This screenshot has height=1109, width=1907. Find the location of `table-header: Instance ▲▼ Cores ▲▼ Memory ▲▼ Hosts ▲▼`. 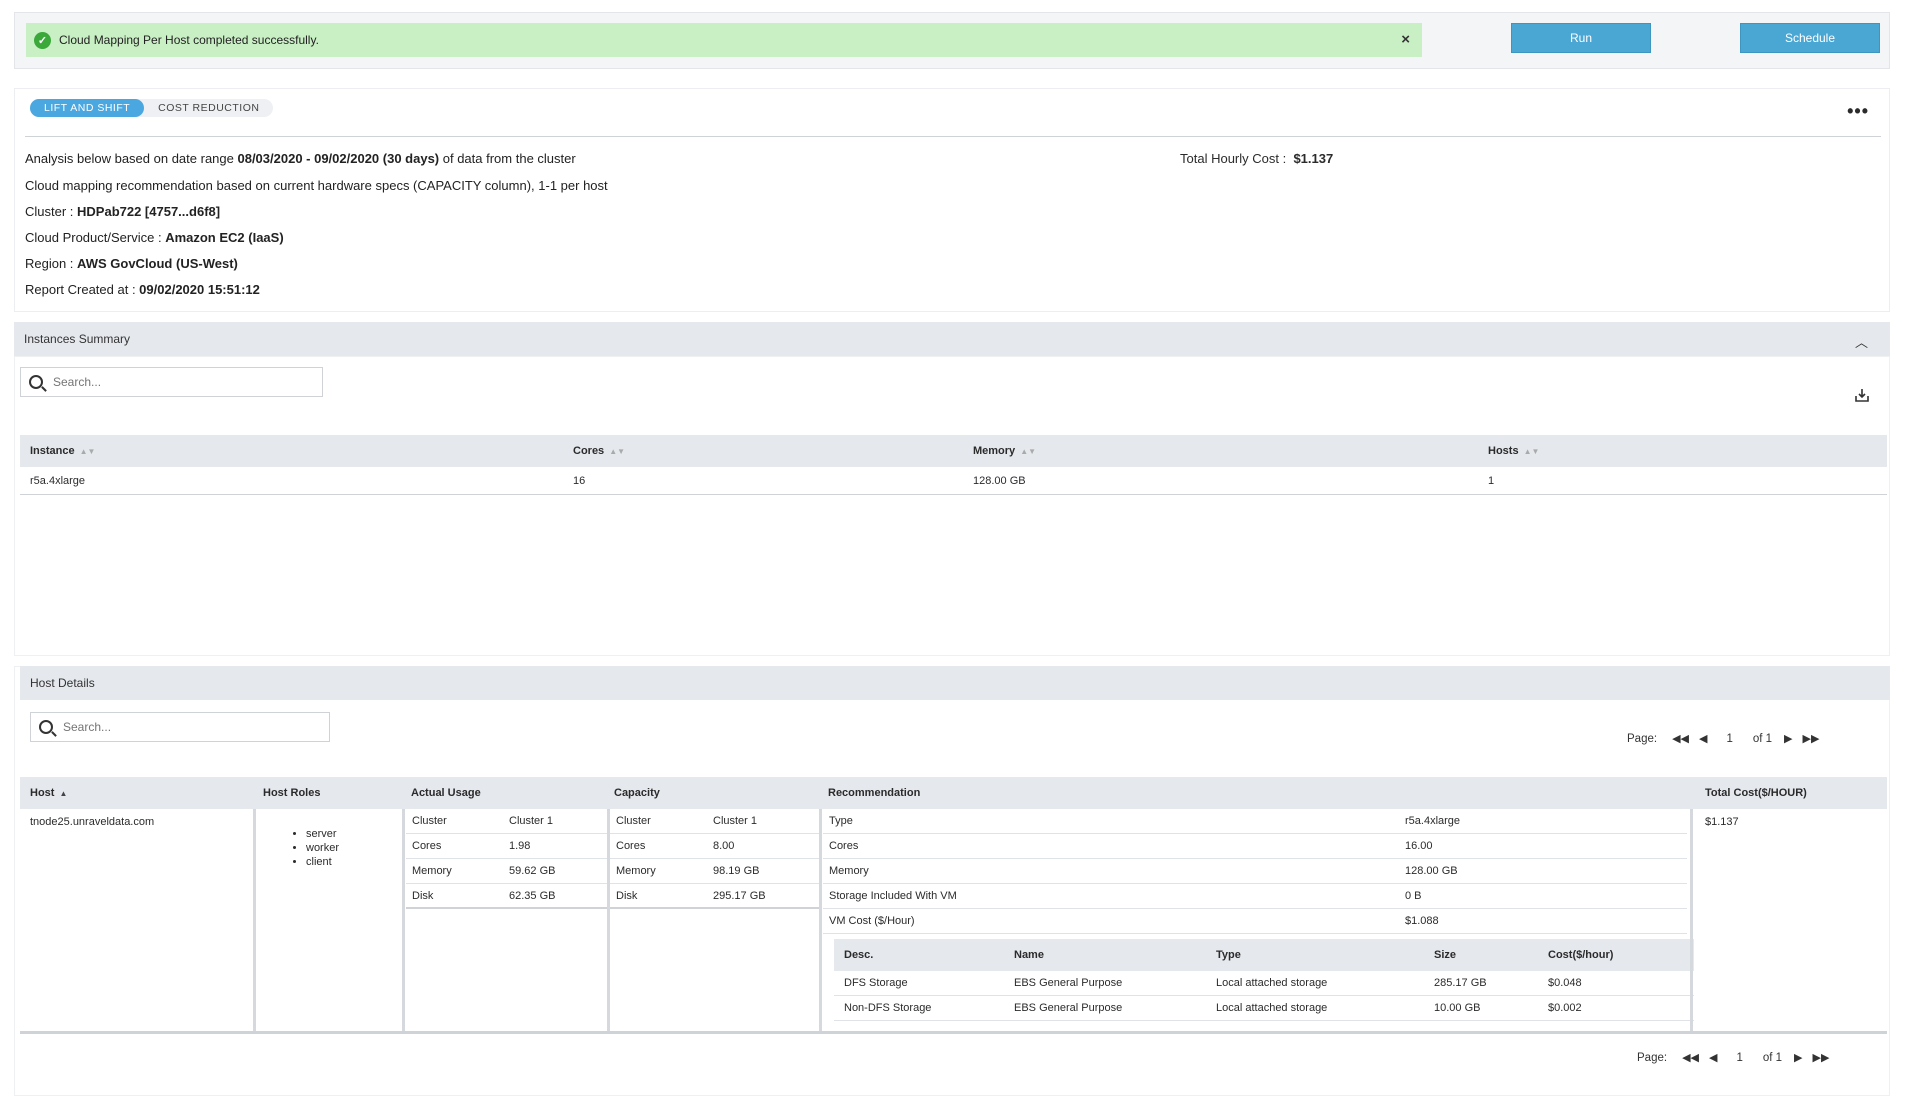

table-header: Instance ▲▼ Cores ▲▼ Memory ▲▼ Hosts ▲▼ is located at coordinates (953, 451).